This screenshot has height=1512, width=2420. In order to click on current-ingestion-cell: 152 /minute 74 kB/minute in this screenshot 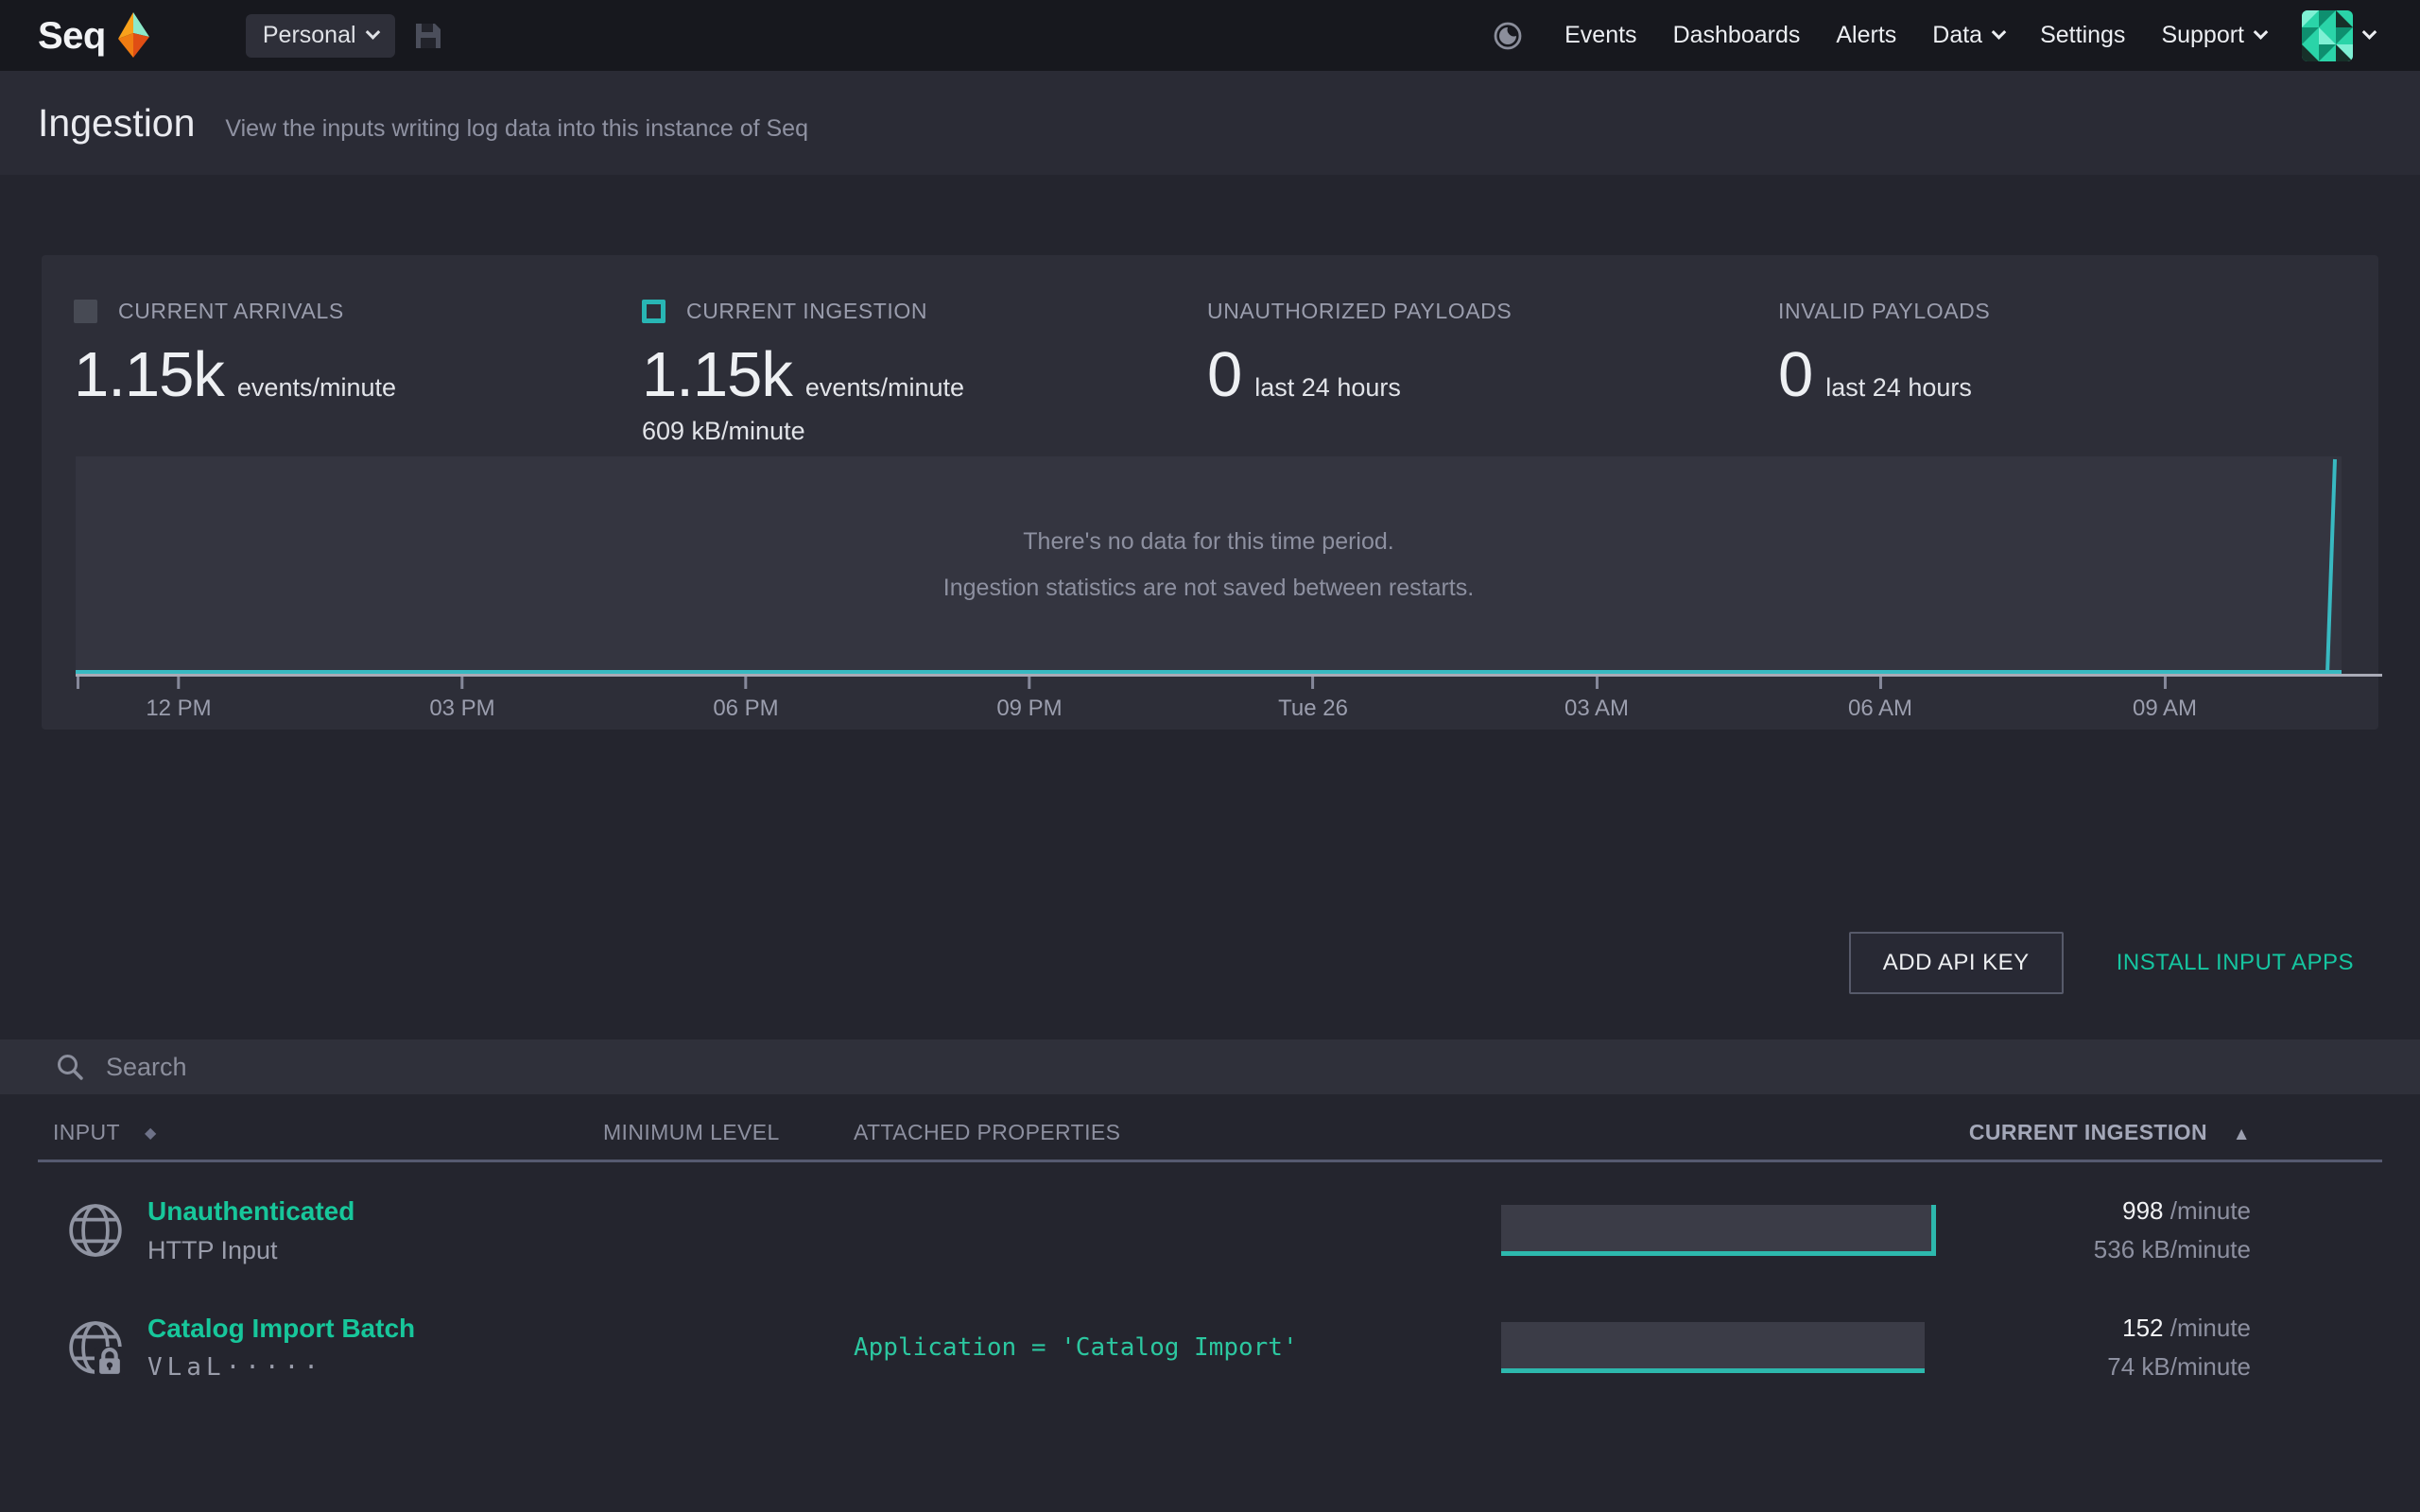, I will do `click(2160, 1348)`.